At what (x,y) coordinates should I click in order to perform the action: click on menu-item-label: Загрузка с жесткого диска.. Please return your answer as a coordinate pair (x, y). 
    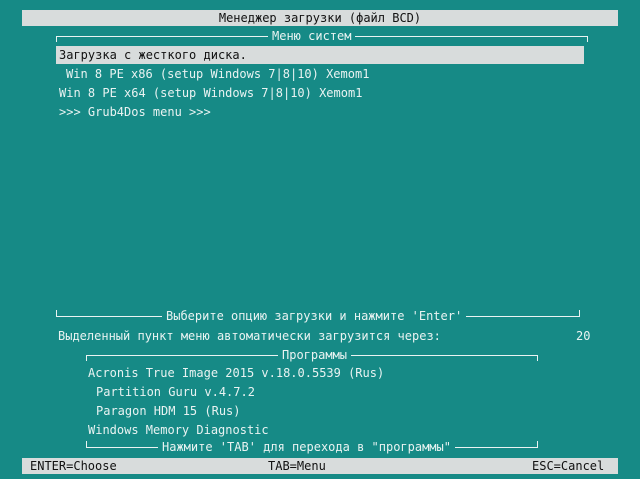
    Looking at the image, I should click on (153, 55).